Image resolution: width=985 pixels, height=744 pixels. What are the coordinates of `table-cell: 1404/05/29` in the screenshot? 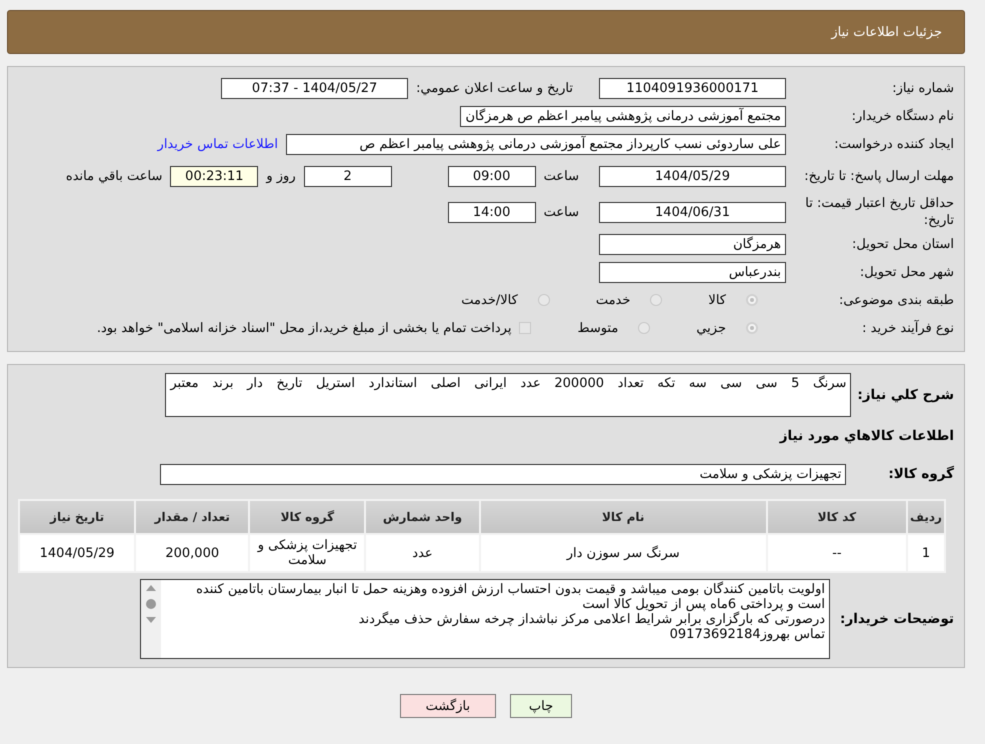 It's located at (77, 553).